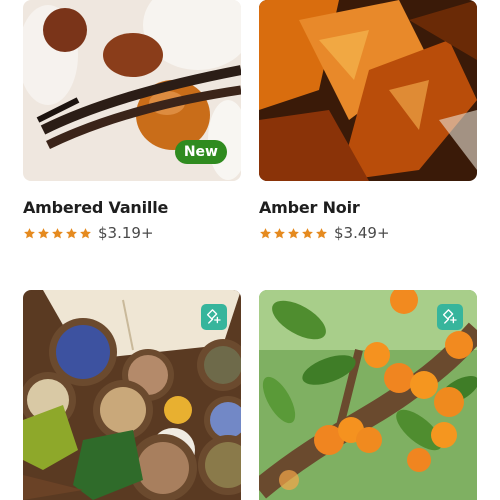  Describe the element at coordinates (309, 207) in the screenshot. I see `product-name: Amber Noir` at that location.